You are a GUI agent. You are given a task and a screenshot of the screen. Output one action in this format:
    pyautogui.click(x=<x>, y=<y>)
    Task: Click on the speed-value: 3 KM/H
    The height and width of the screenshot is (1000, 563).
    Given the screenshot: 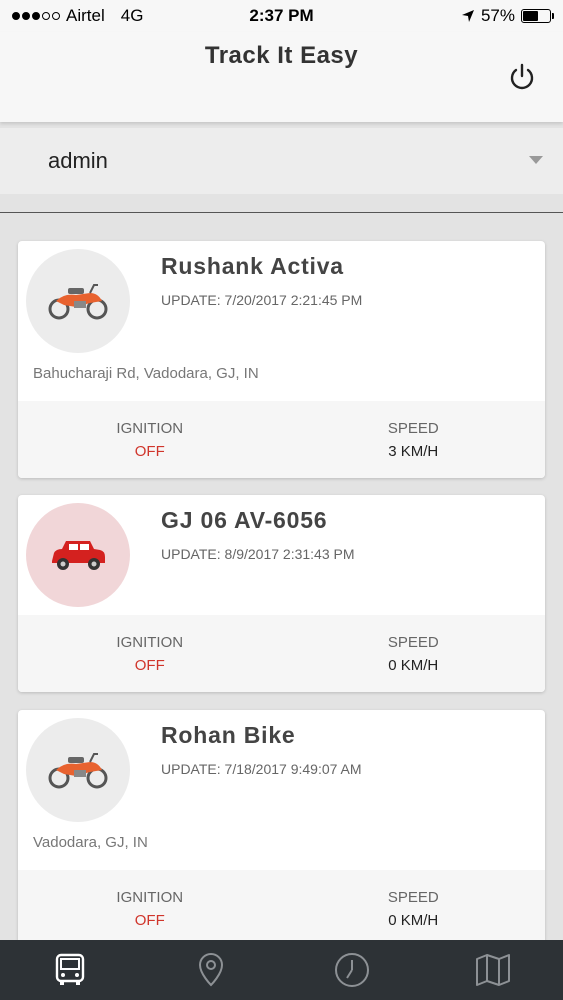 What is the action you would take?
    pyautogui.click(x=413, y=451)
    